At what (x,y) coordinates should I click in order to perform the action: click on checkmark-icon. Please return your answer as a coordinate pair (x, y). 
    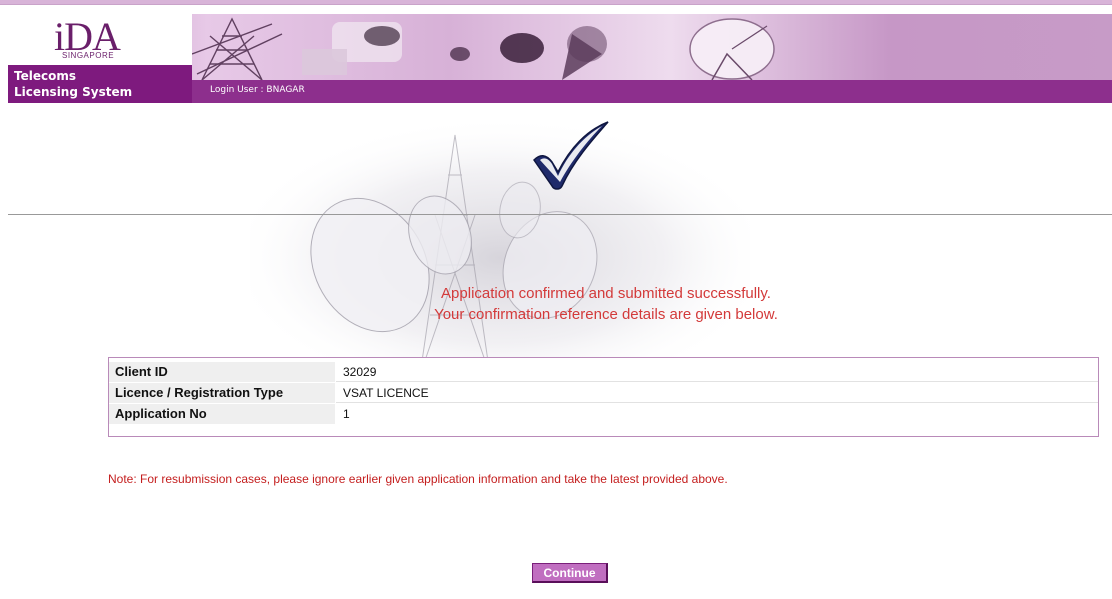
    Looking at the image, I should click on (571, 155).